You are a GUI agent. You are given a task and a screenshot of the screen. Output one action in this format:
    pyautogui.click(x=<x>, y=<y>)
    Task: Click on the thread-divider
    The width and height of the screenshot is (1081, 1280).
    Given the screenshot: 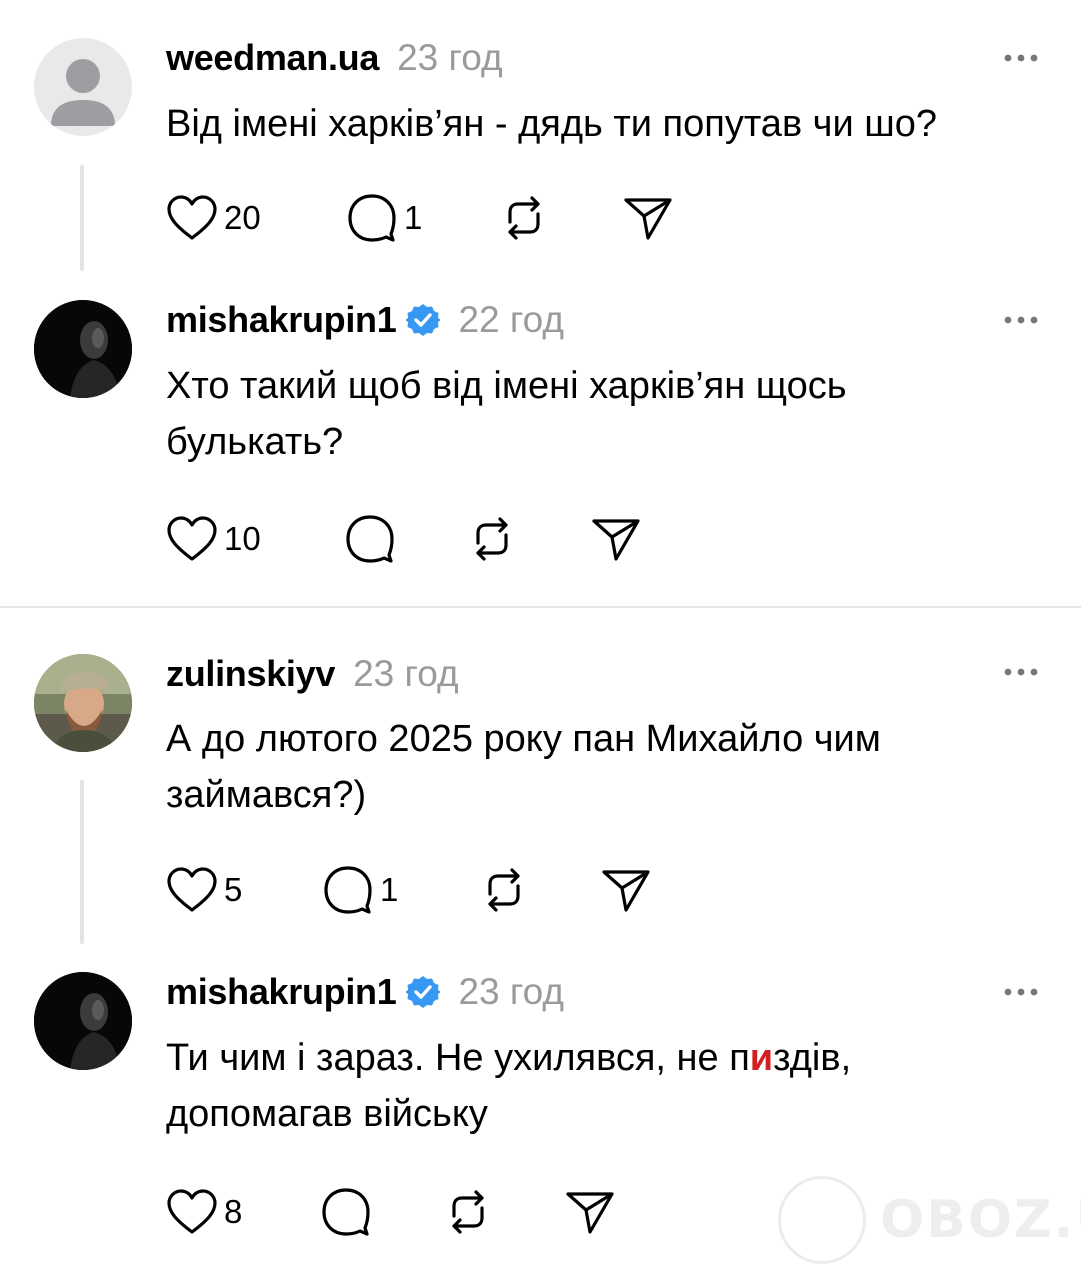 What is the action you would take?
    pyautogui.click(x=540, y=607)
    